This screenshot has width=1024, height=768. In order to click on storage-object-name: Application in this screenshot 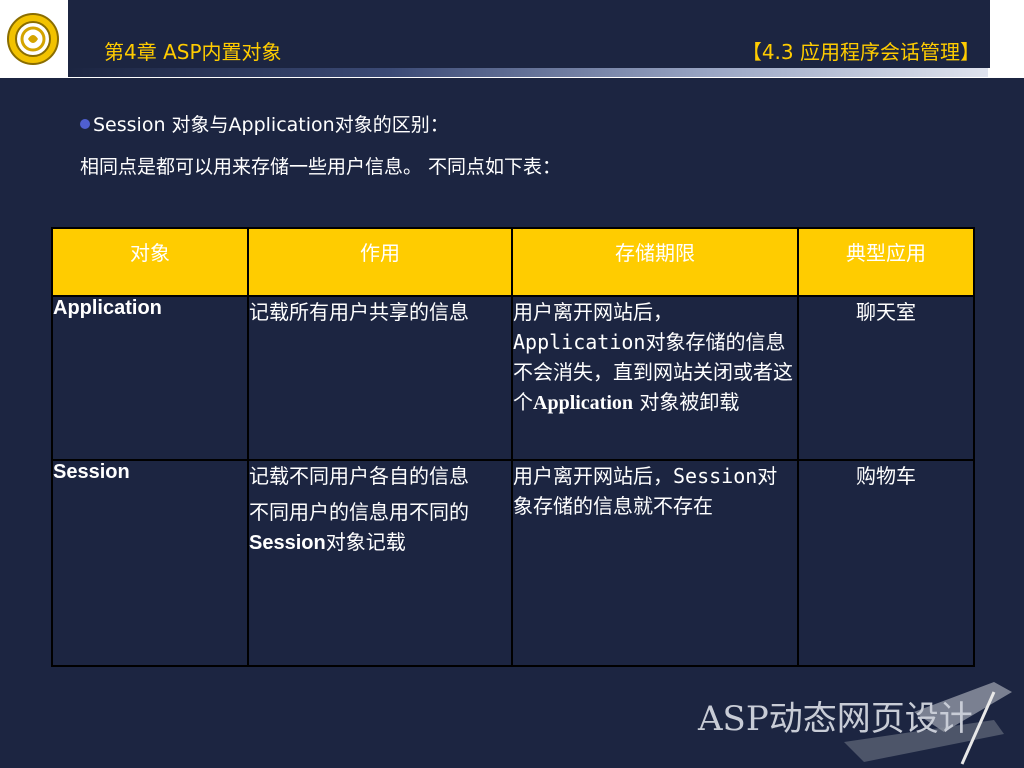, I will do `click(579, 342)`.